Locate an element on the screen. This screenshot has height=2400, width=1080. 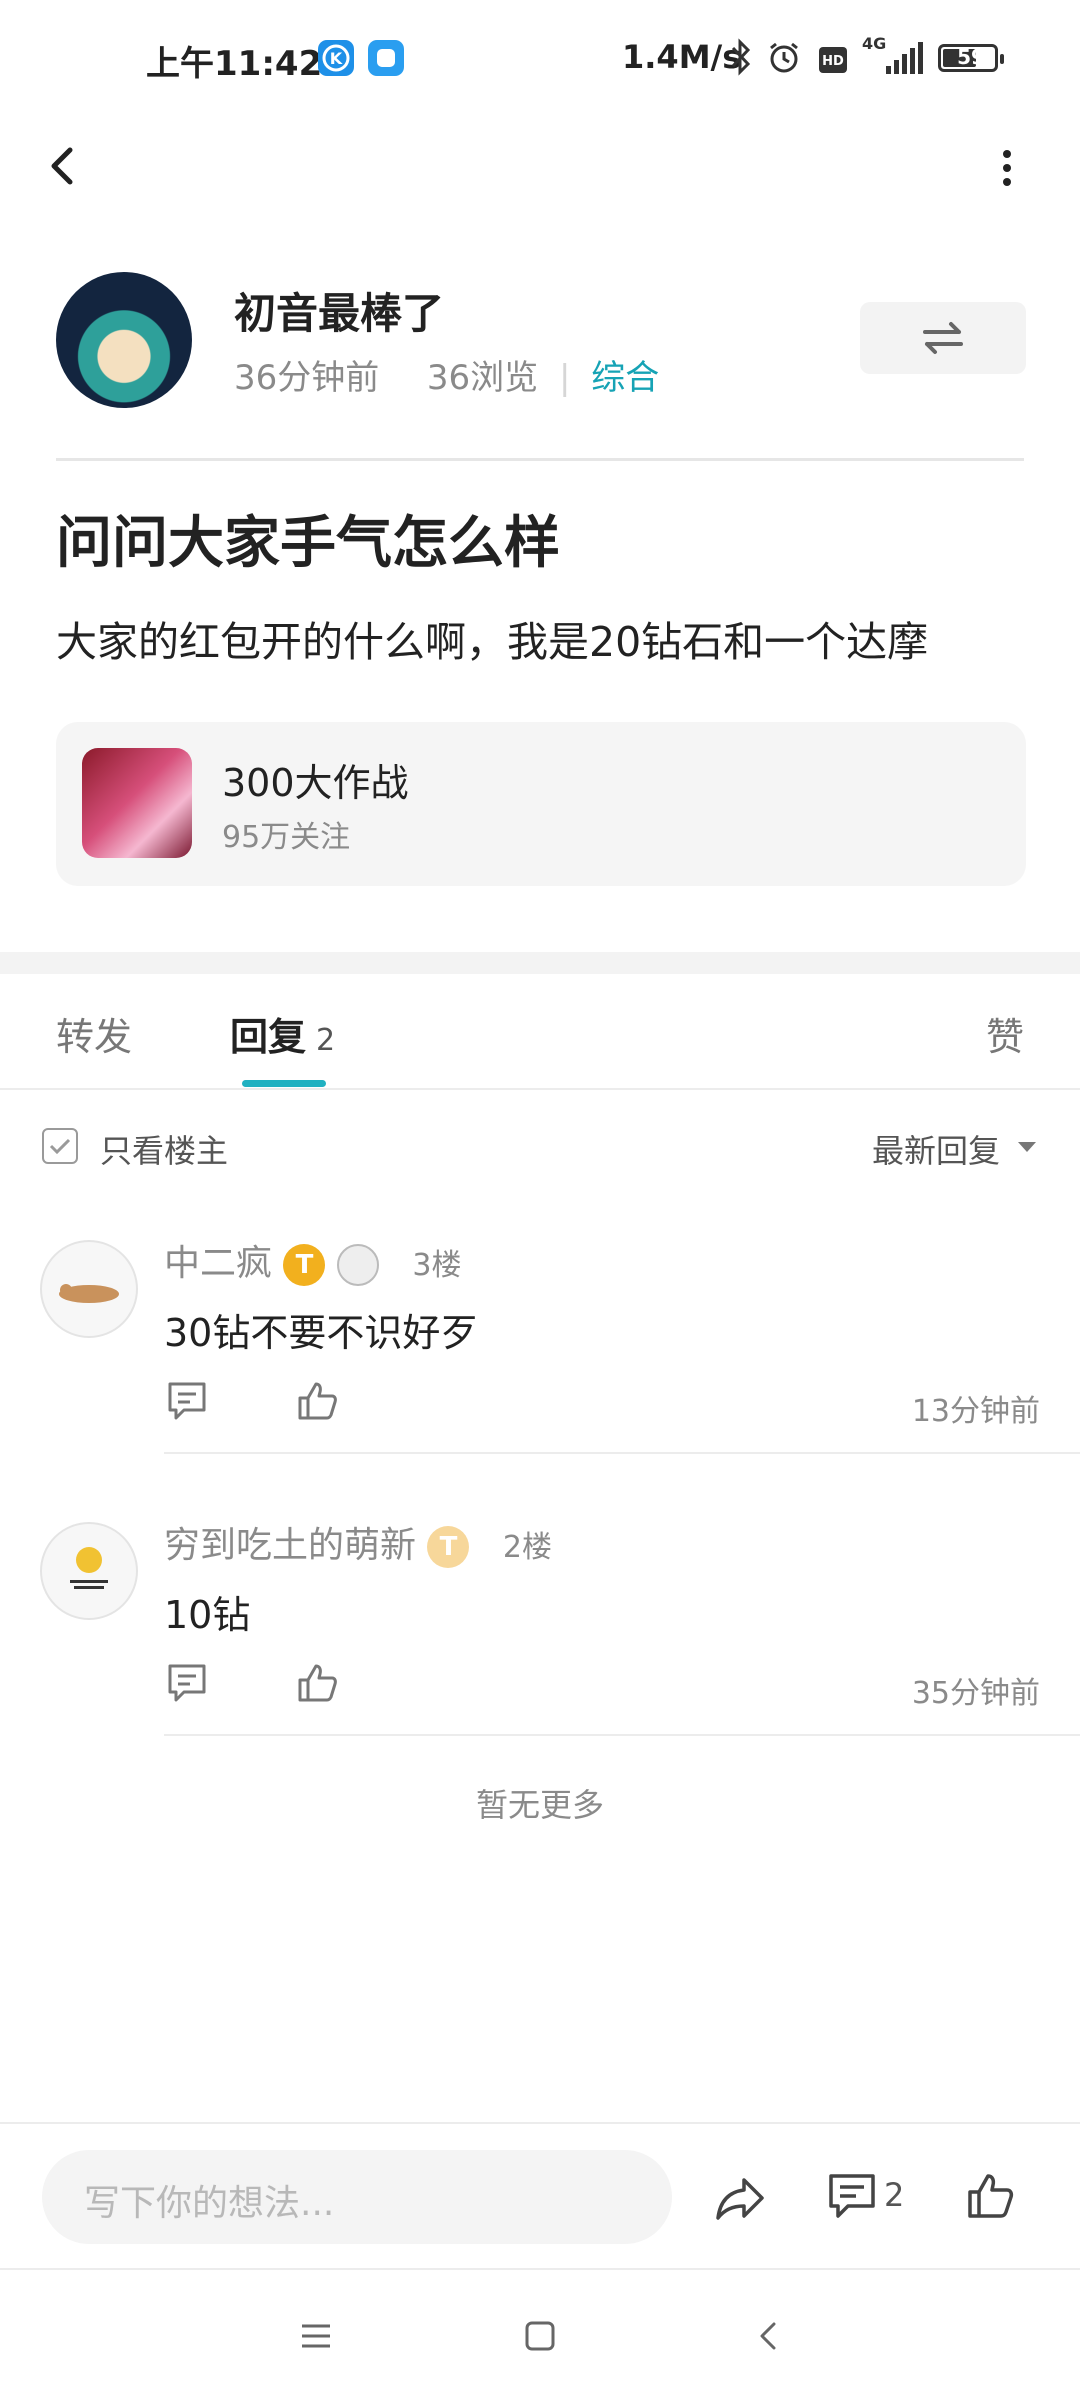
no-more-text: 暂无更多 is located at coordinates (539, 1805).